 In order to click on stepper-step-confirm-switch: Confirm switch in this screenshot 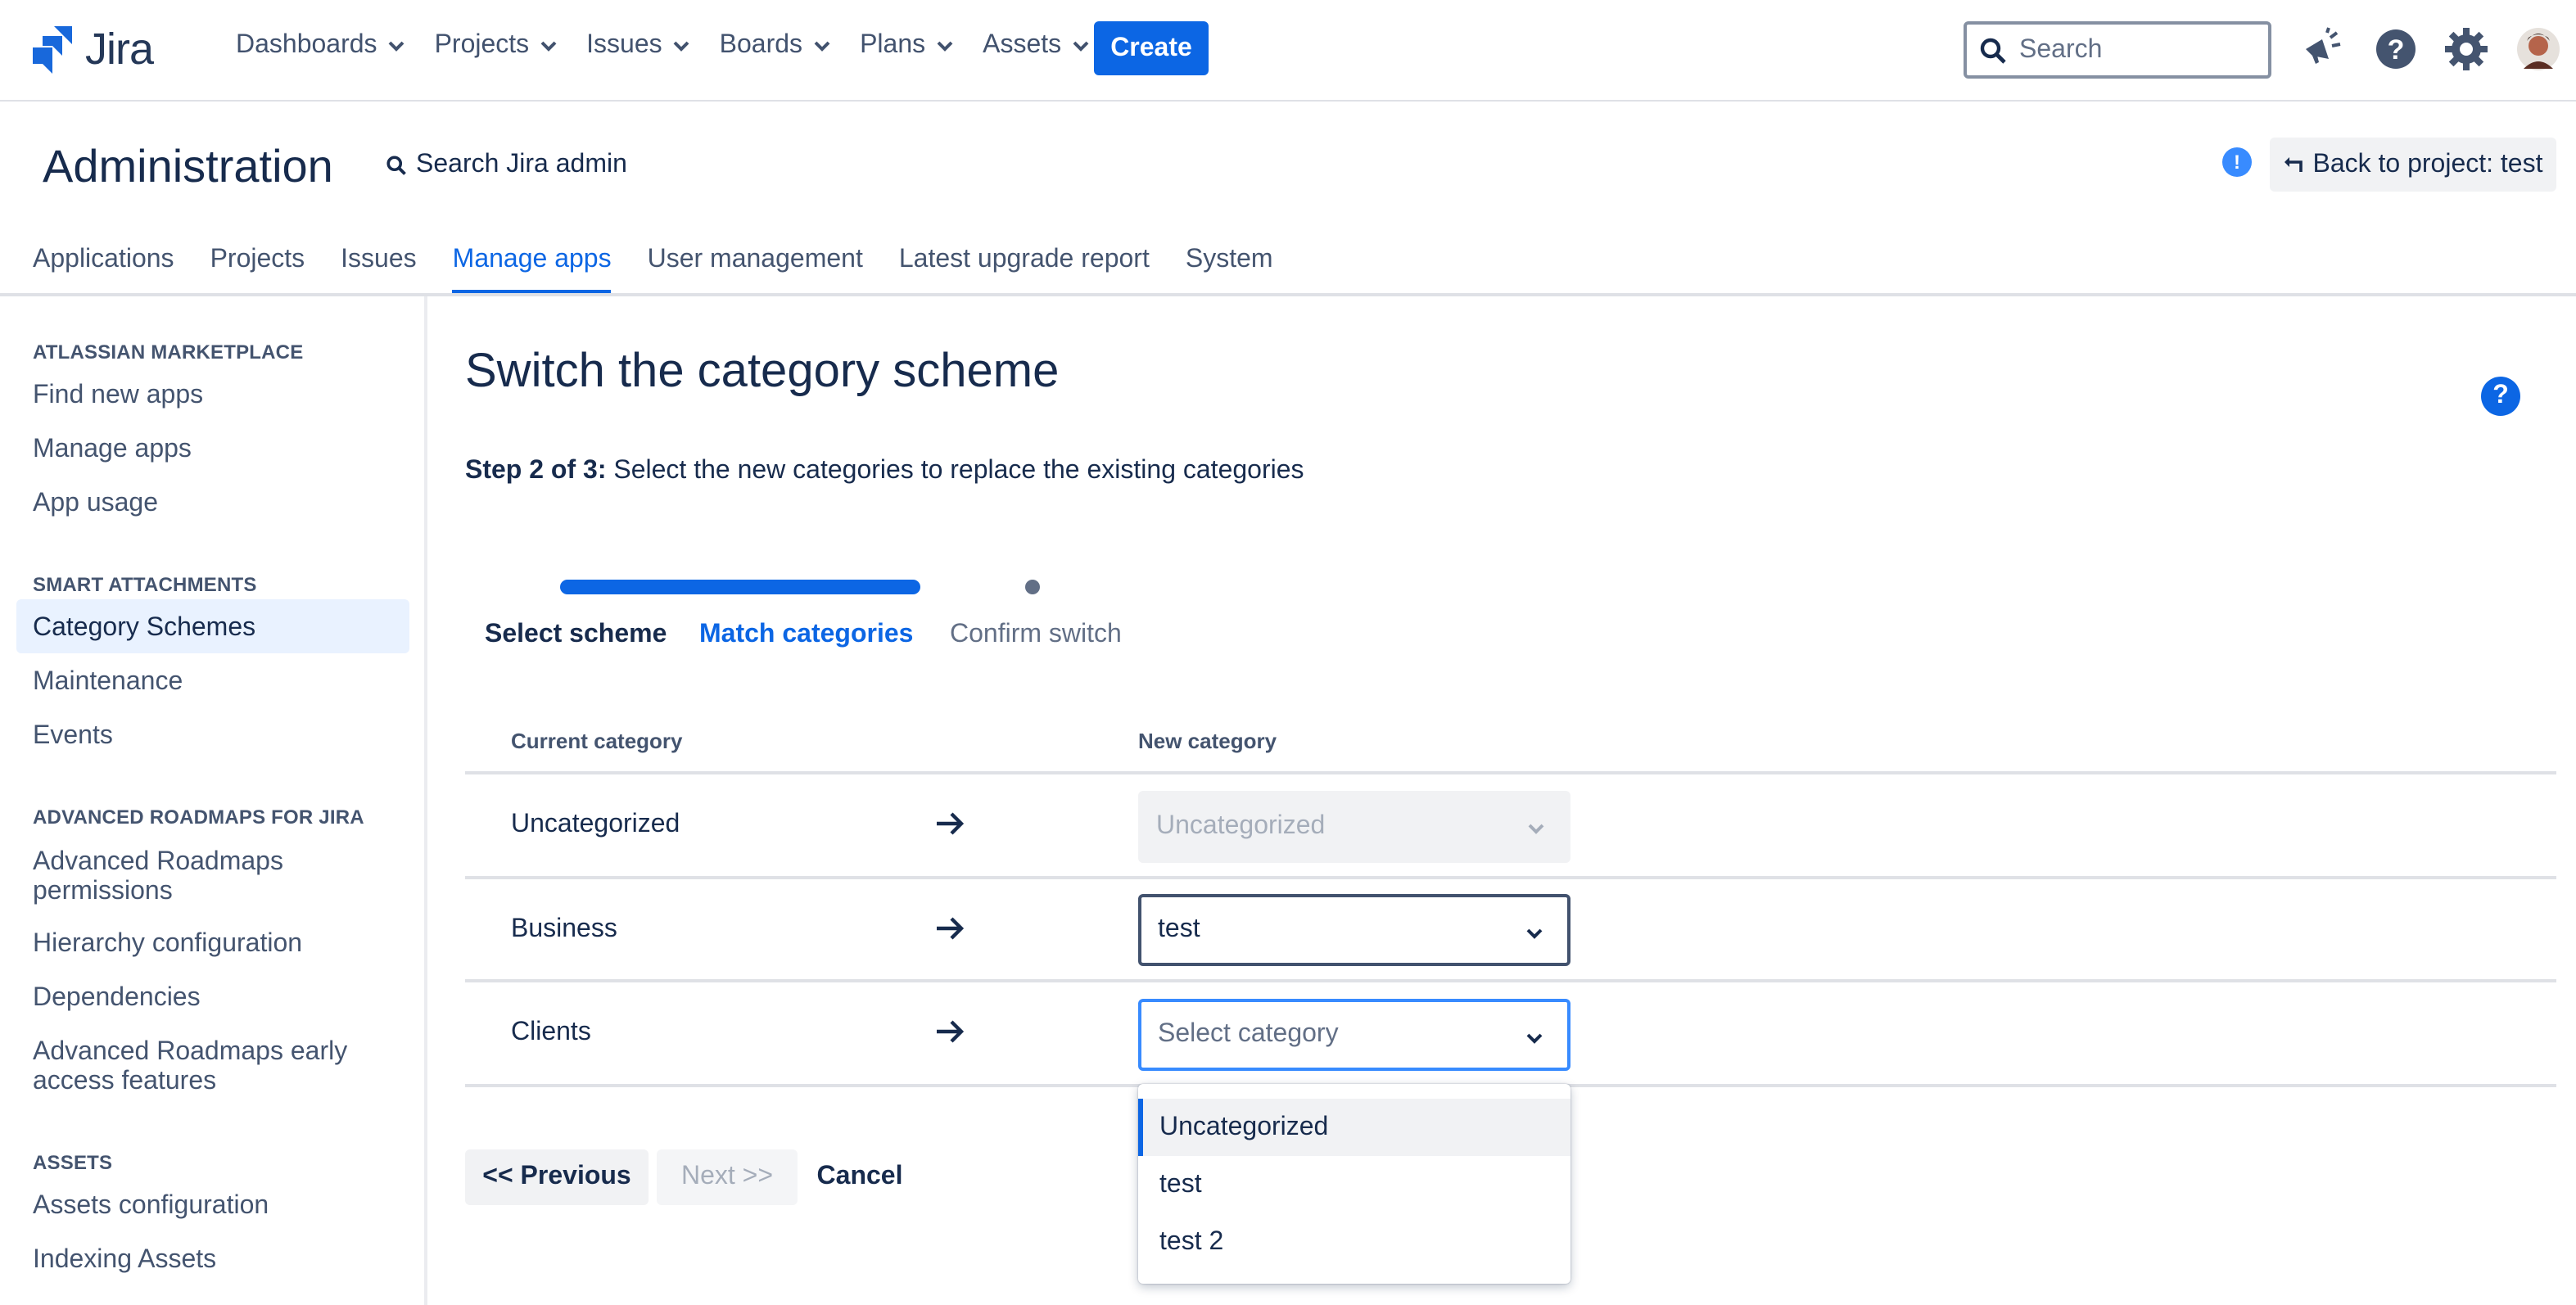, I will do `click(1036, 634)`.